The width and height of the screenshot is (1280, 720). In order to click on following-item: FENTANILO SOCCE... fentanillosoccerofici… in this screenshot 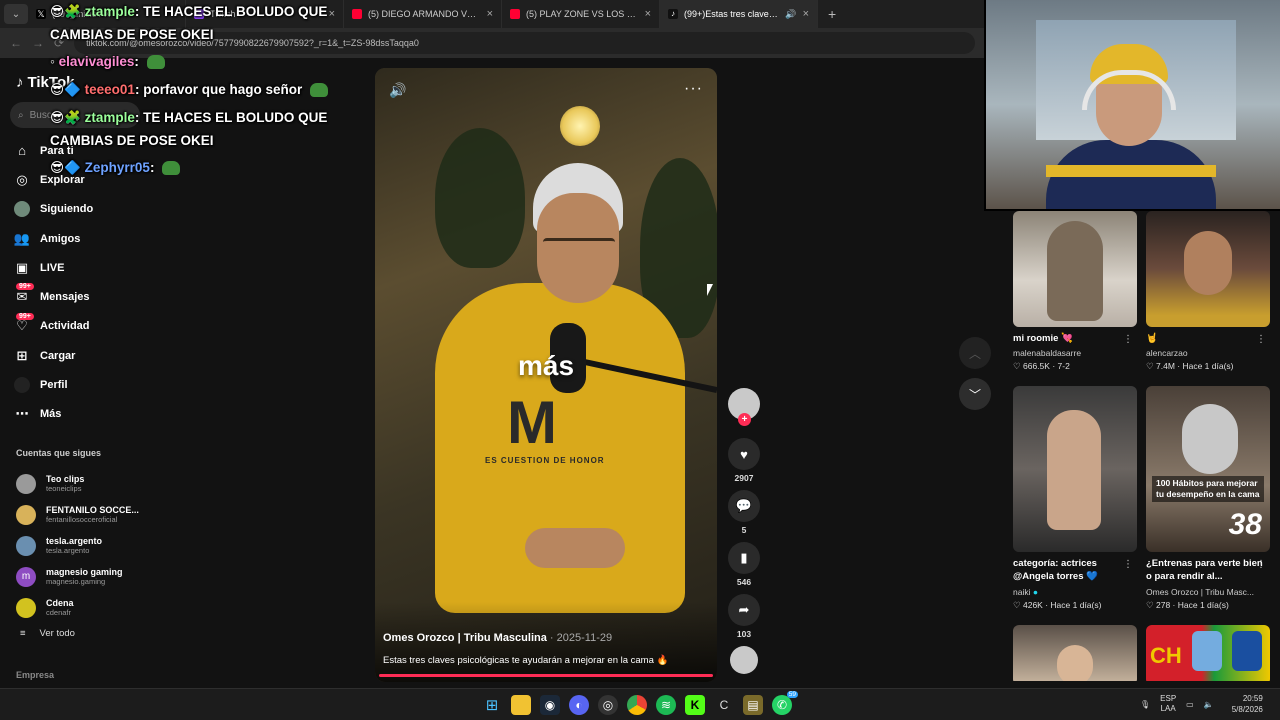, I will do `click(81, 514)`.